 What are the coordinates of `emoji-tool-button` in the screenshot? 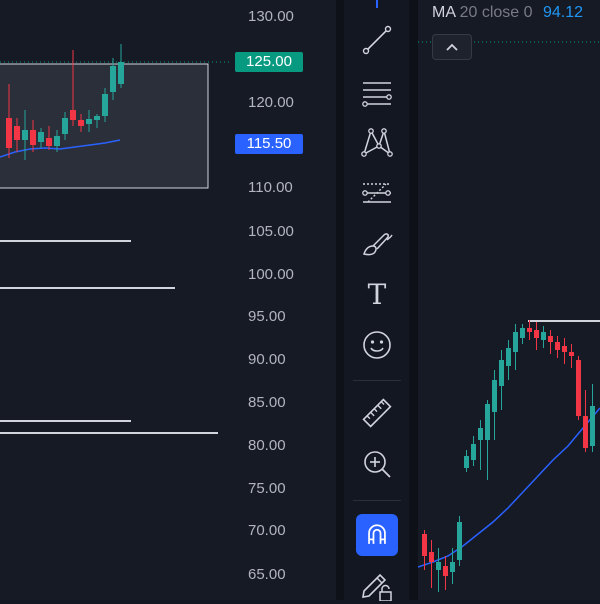 It's located at (377, 345).